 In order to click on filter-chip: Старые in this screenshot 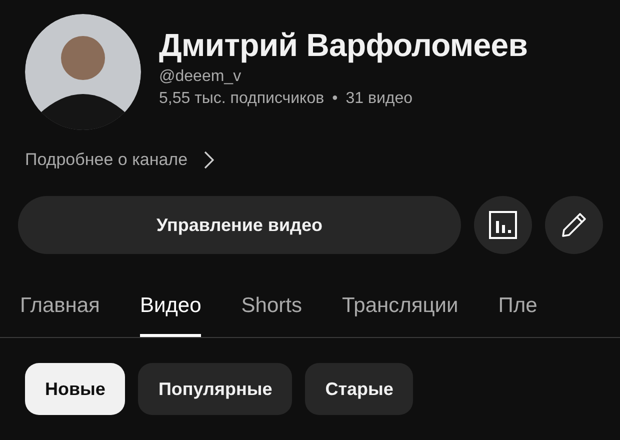, I will do `click(359, 389)`.